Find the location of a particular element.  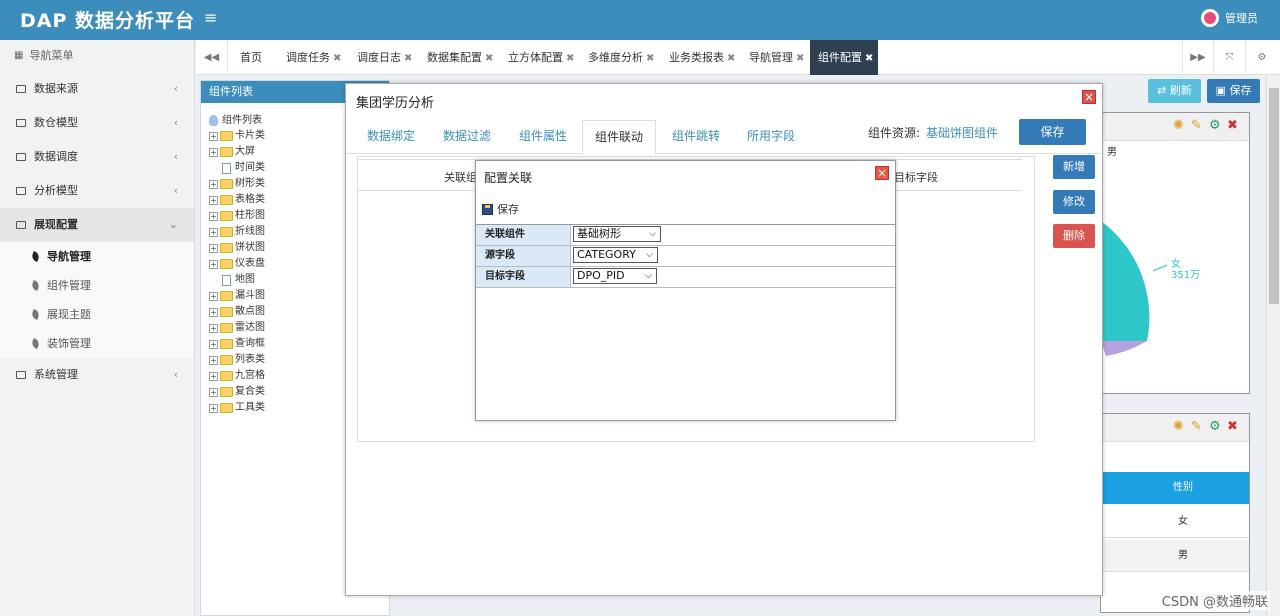

user-name: 管理员 is located at coordinates (1241, 18).